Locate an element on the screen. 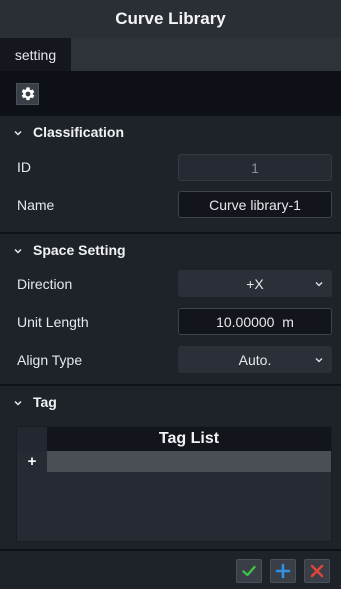  unit-length-field: 10.00000 m is located at coordinates (255, 321).